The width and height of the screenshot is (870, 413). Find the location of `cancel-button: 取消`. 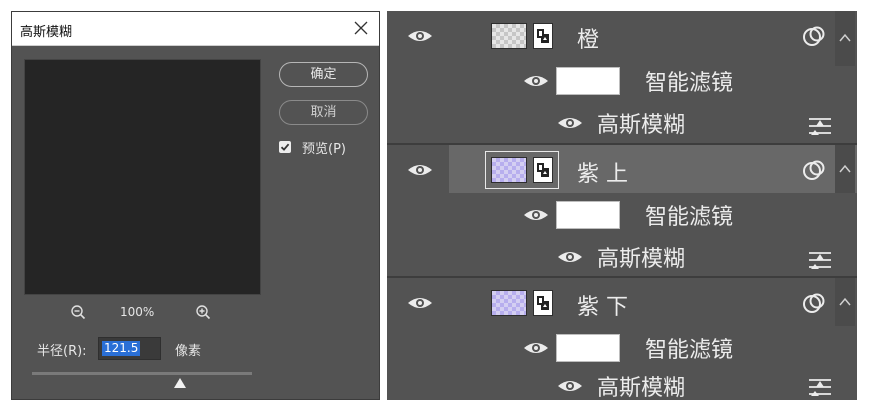

cancel-button: 取消 is located at coordinates (323, 112).